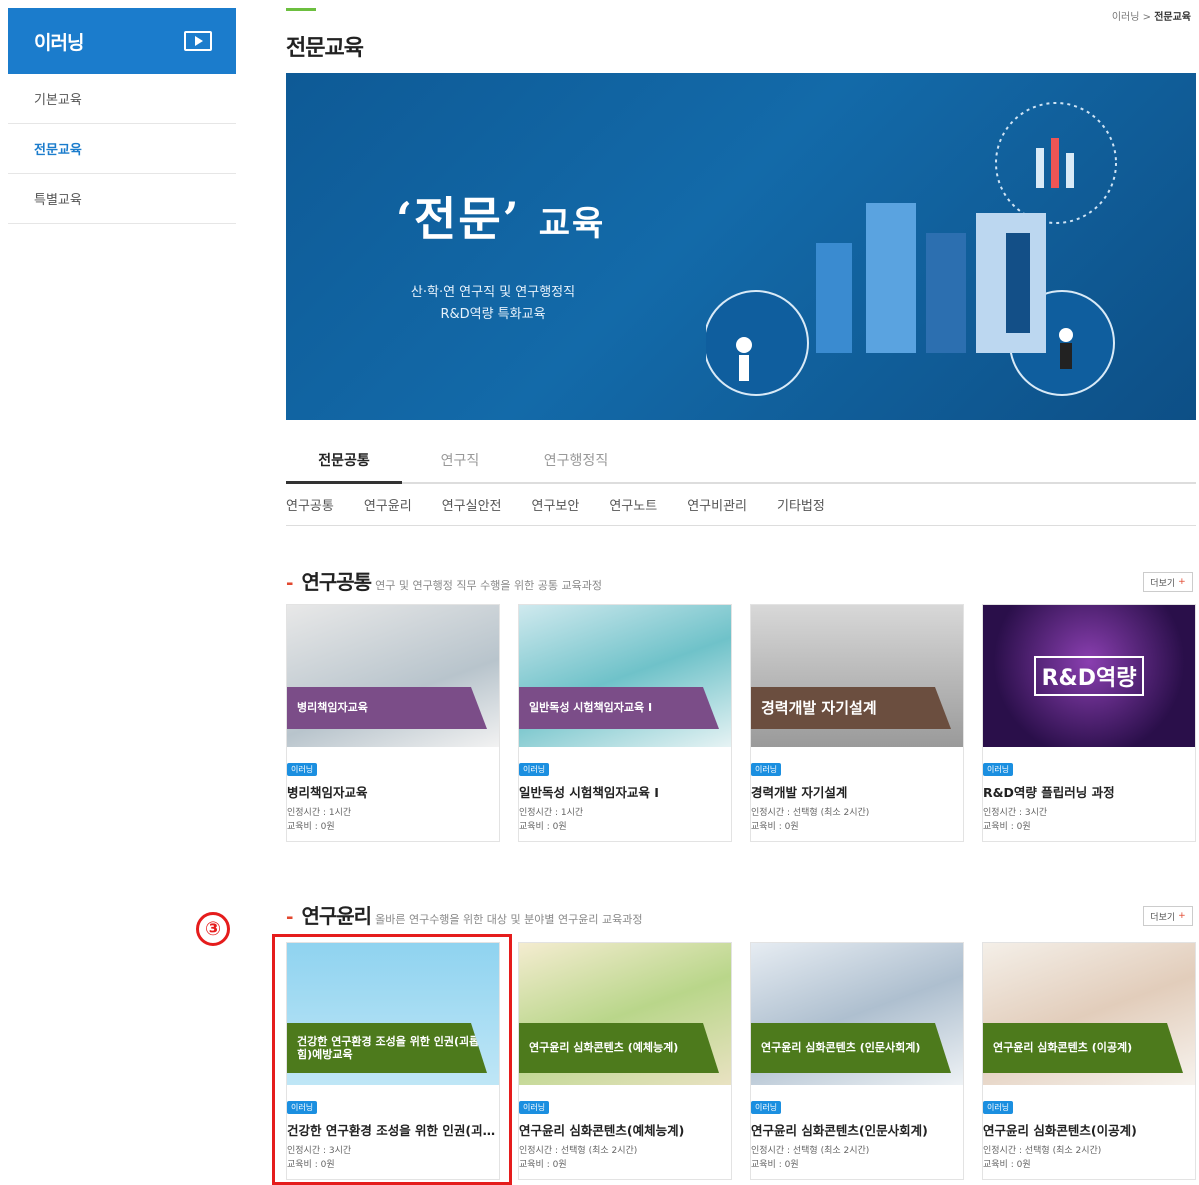  Describe the element at coordinates (857, 676) in the screenshot. I see `course-thumbnail: 경력개발 자기설계` at that location.